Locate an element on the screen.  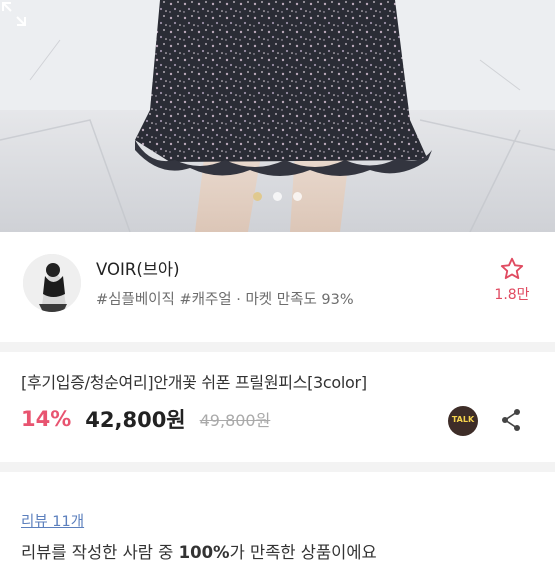
seller-tags: #심플베이직 #캐주얼 · 마켓 만족도 93% is located at coordinates (225, 298).